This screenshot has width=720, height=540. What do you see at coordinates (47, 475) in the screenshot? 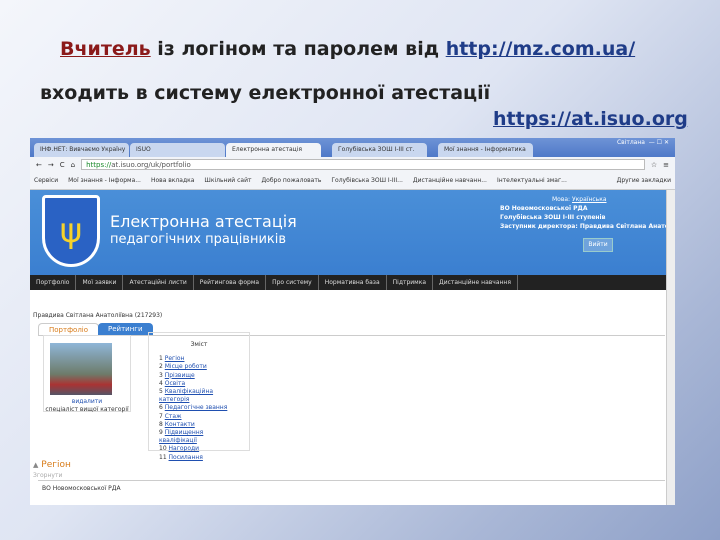
I see `collapse-link: Згорнути` at bounding box center [47, 475].